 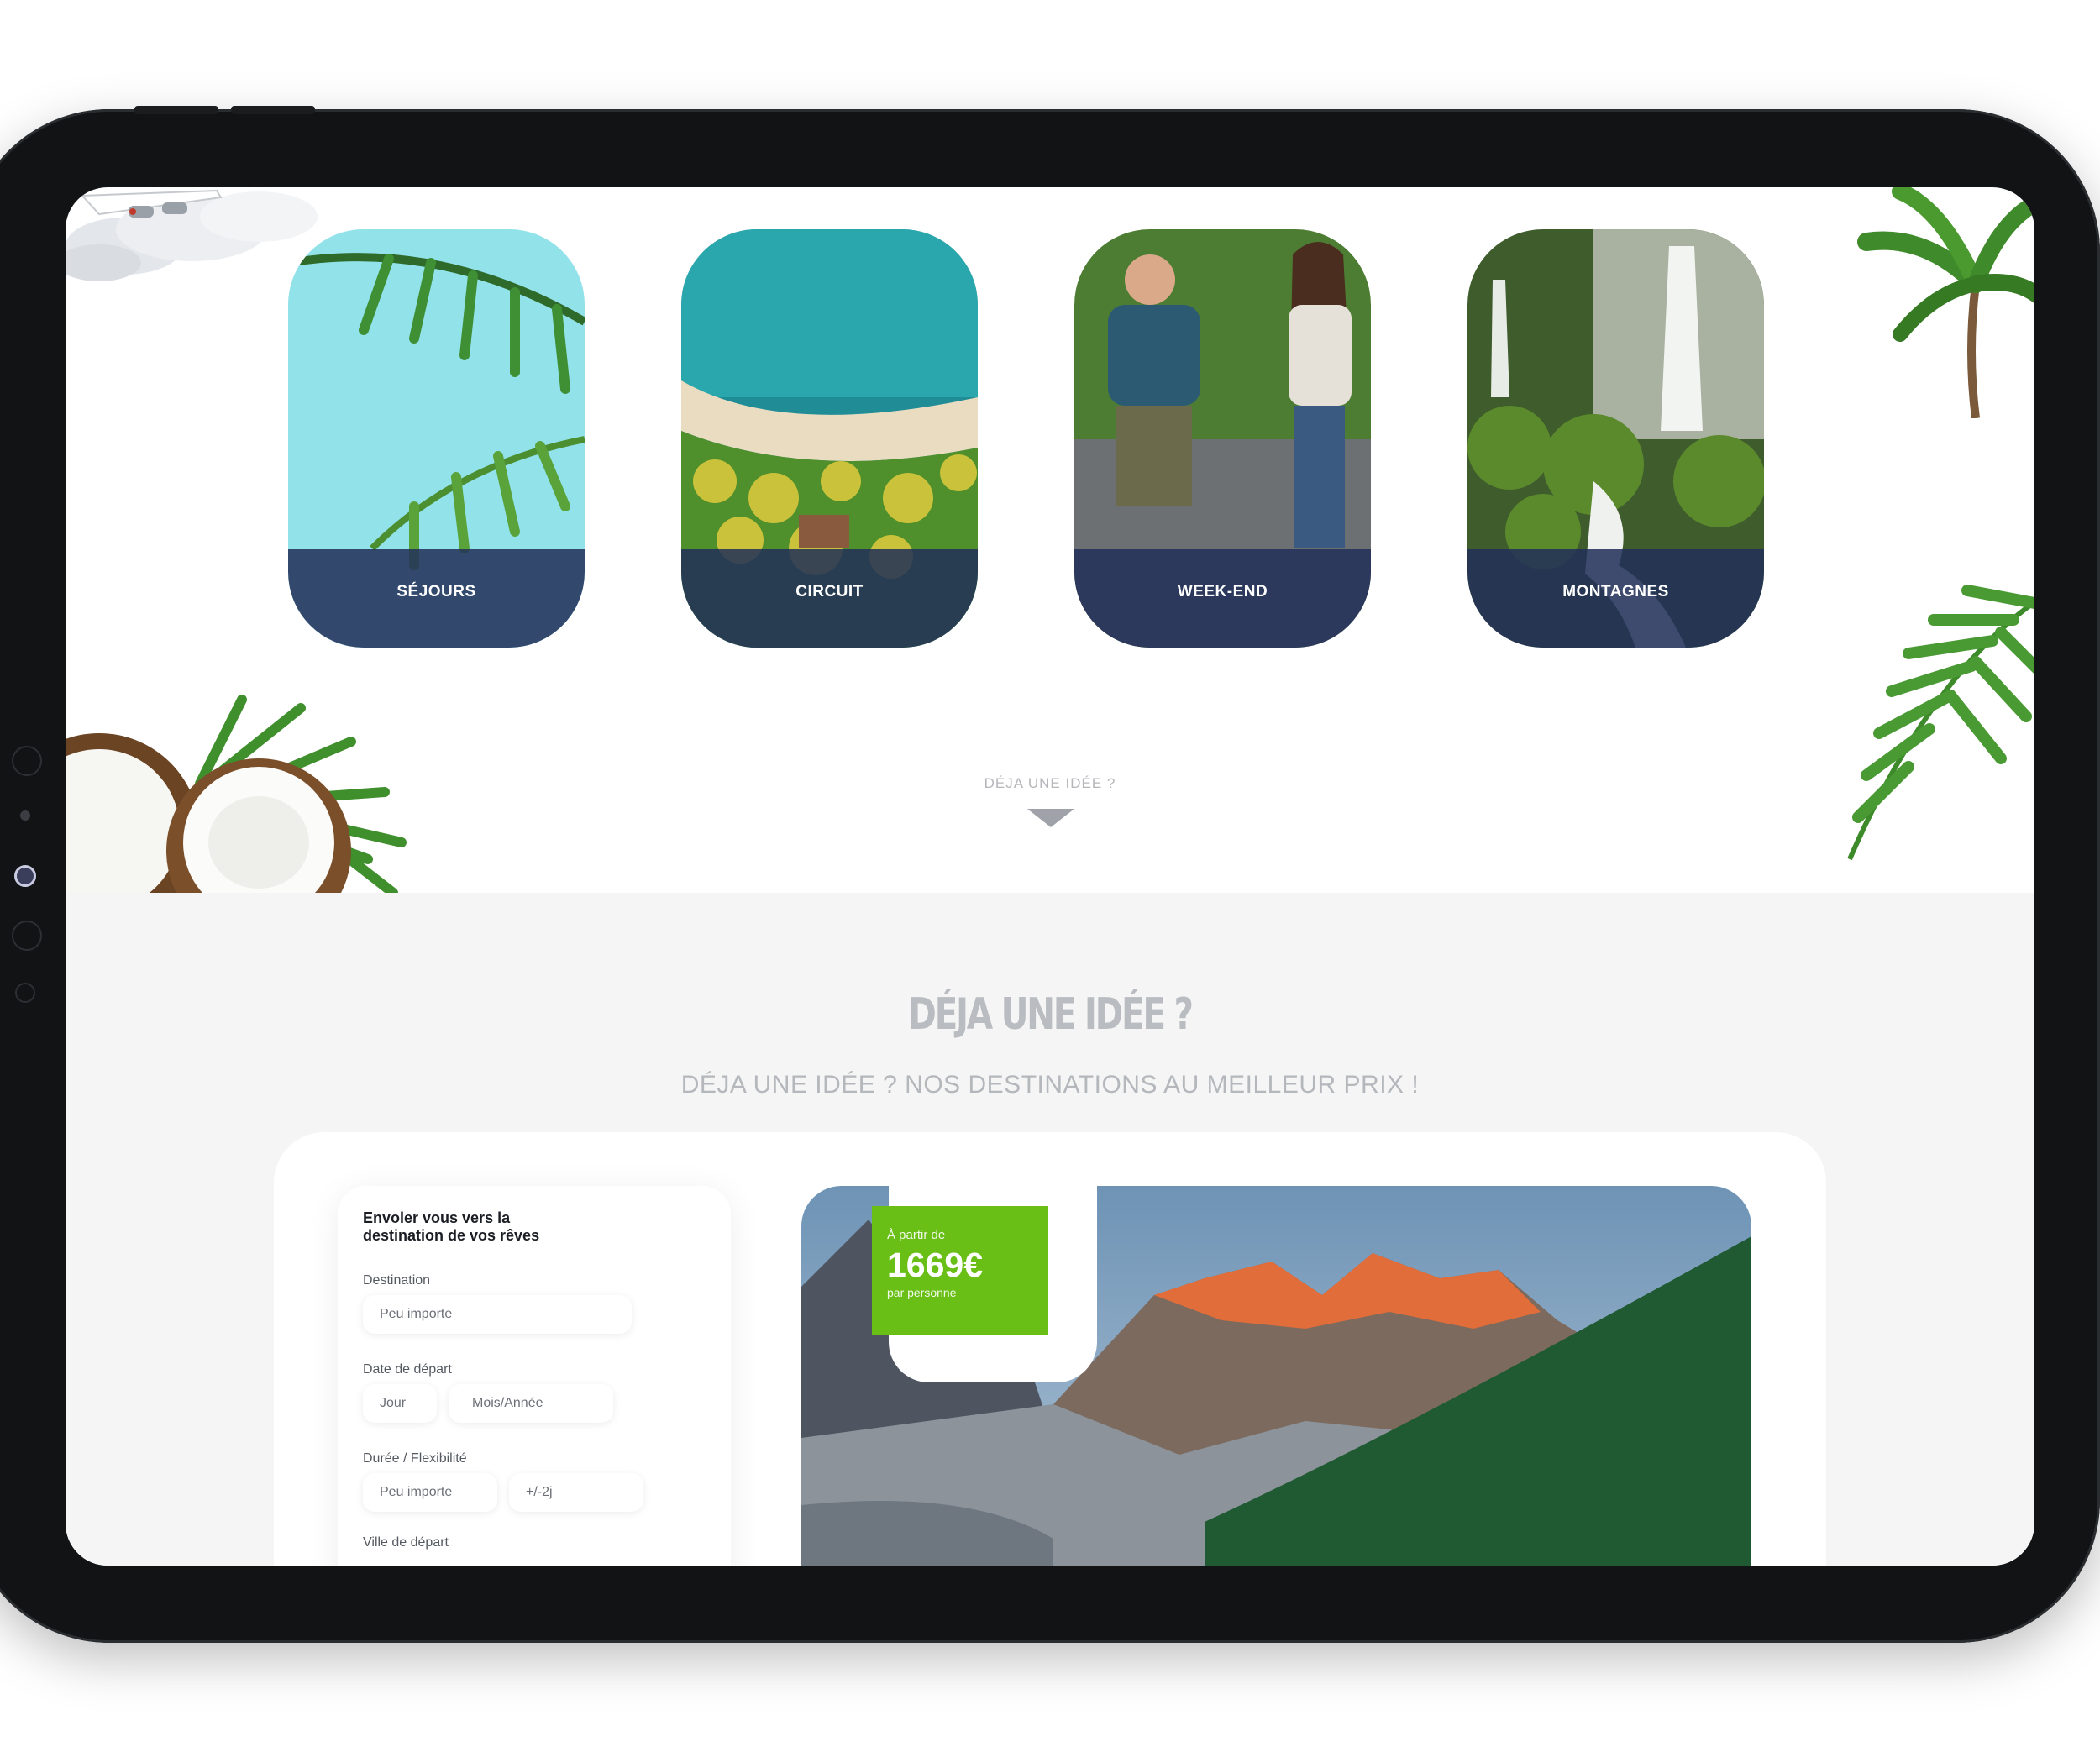 What do you see at coordinates (1945, 302) in the screenshot?
I see `palm-tree-decoration` at bounding box center [1945, 302].